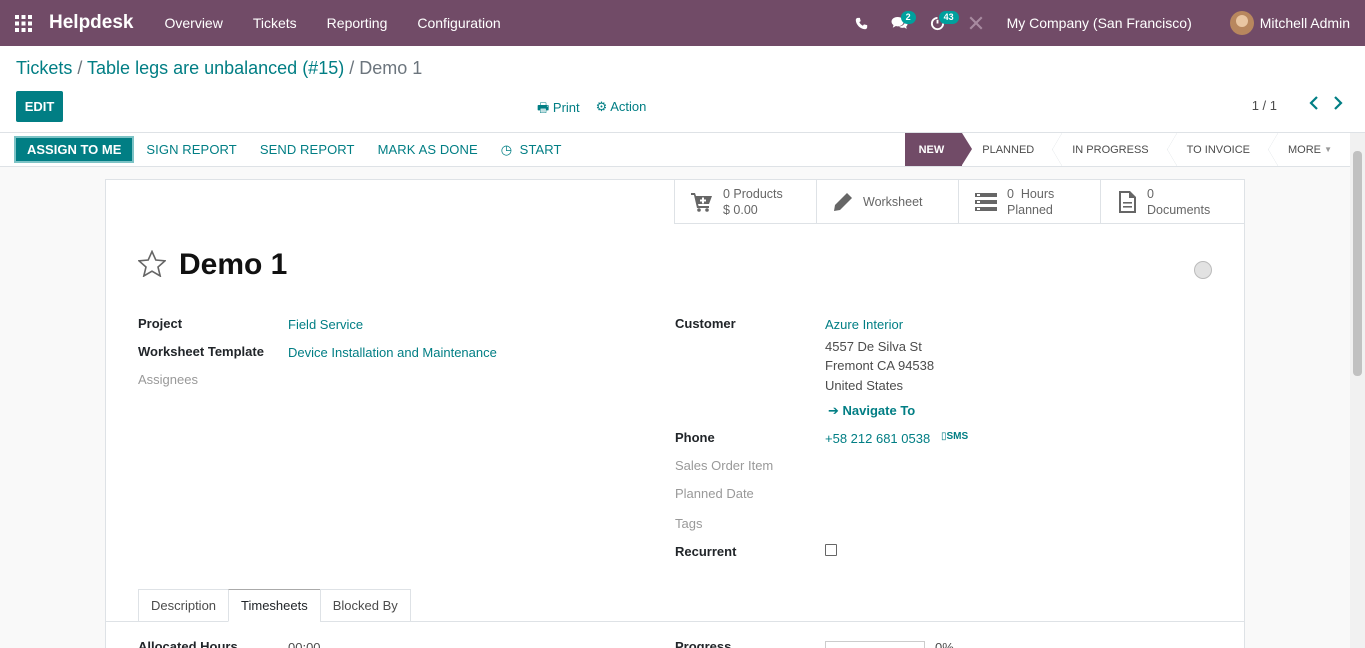  Describe the element at coordinates (957, 436) in the screenshot. I see `sms-label: SMS` at that location.